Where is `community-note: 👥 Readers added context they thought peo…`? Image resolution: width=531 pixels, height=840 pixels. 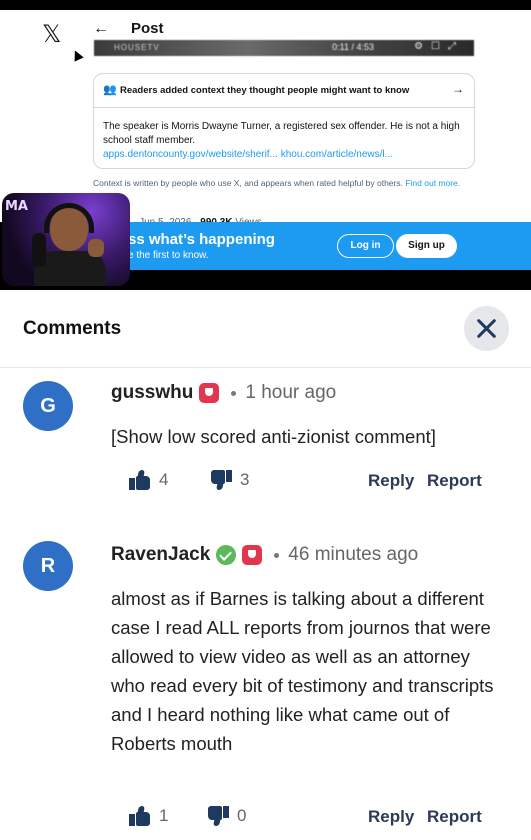
community-note: 👥 Readers added context they thought peo… is located at coordinates (284, 121).